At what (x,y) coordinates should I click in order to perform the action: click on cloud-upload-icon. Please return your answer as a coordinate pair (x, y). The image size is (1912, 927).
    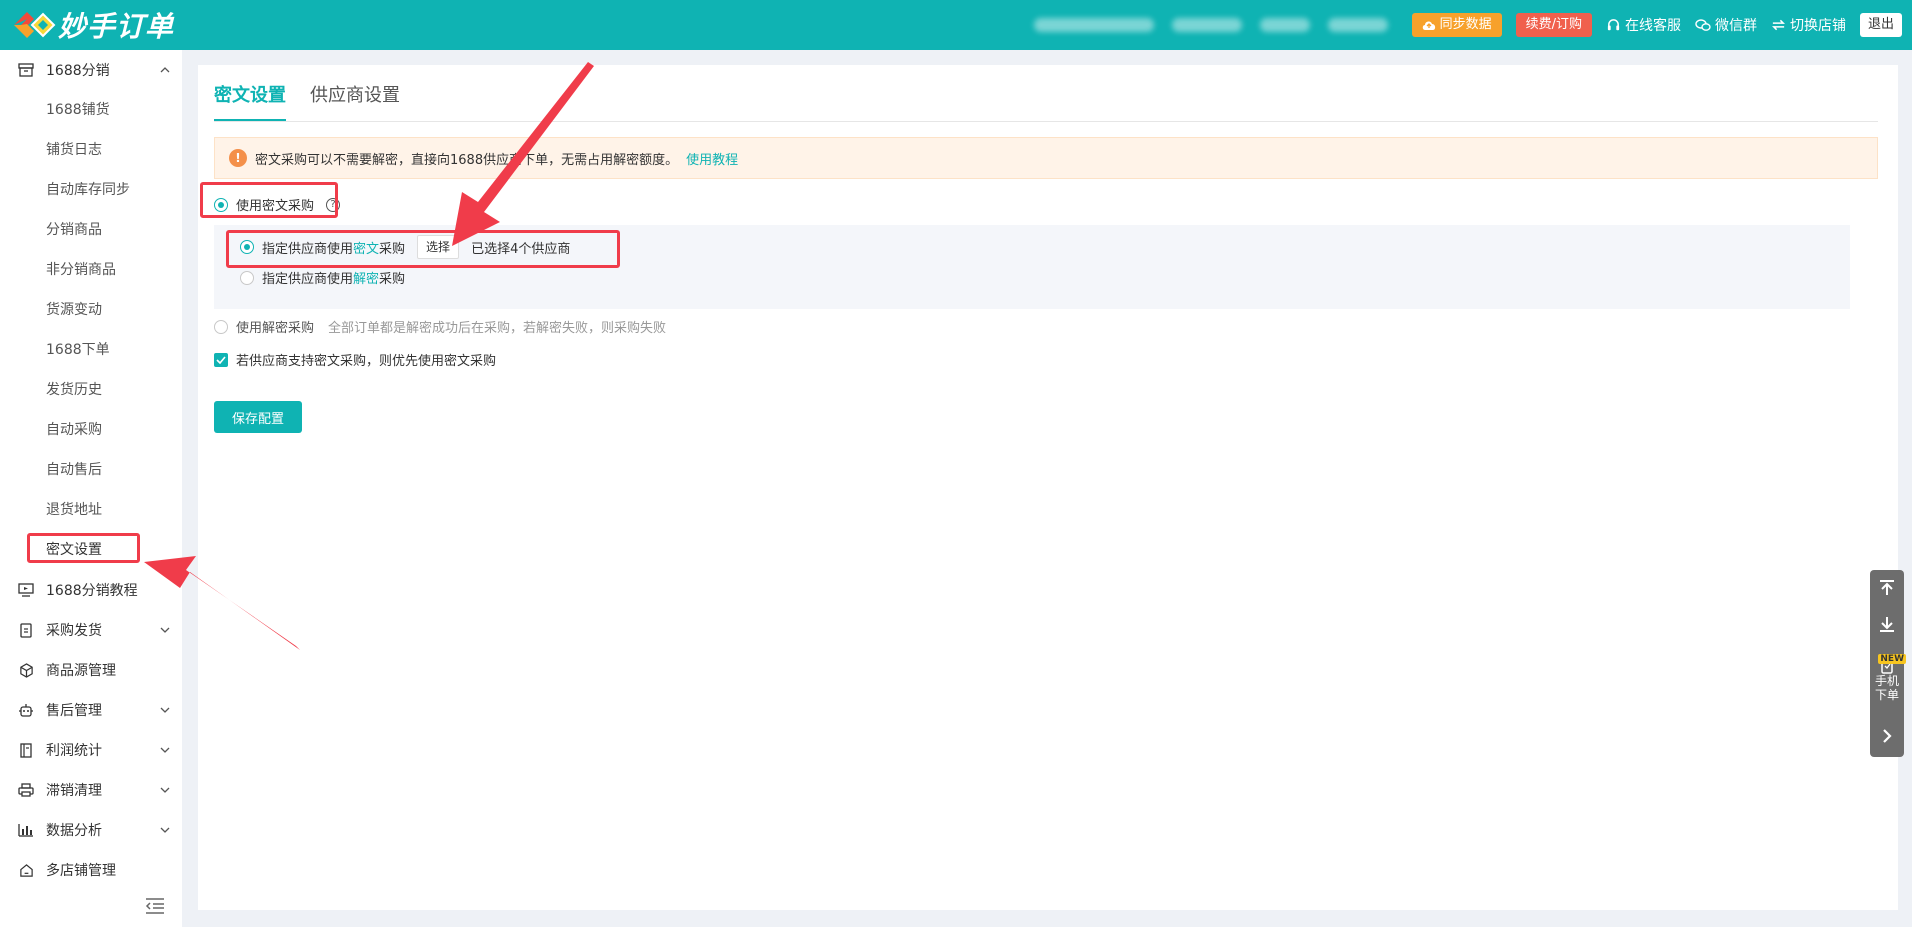
    Looking at the image, I should click on (1428, 25).